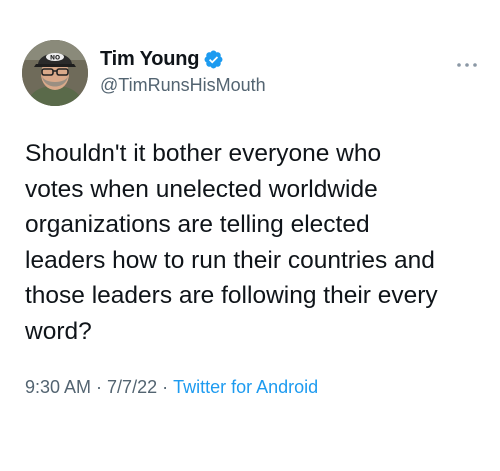 This screenshot has width=500, height=471. What do you see at coordinates (183, 85) in the screenshot?
I see `user-handle: @TimRunsHisMouth` at bounding box center [183, 85].